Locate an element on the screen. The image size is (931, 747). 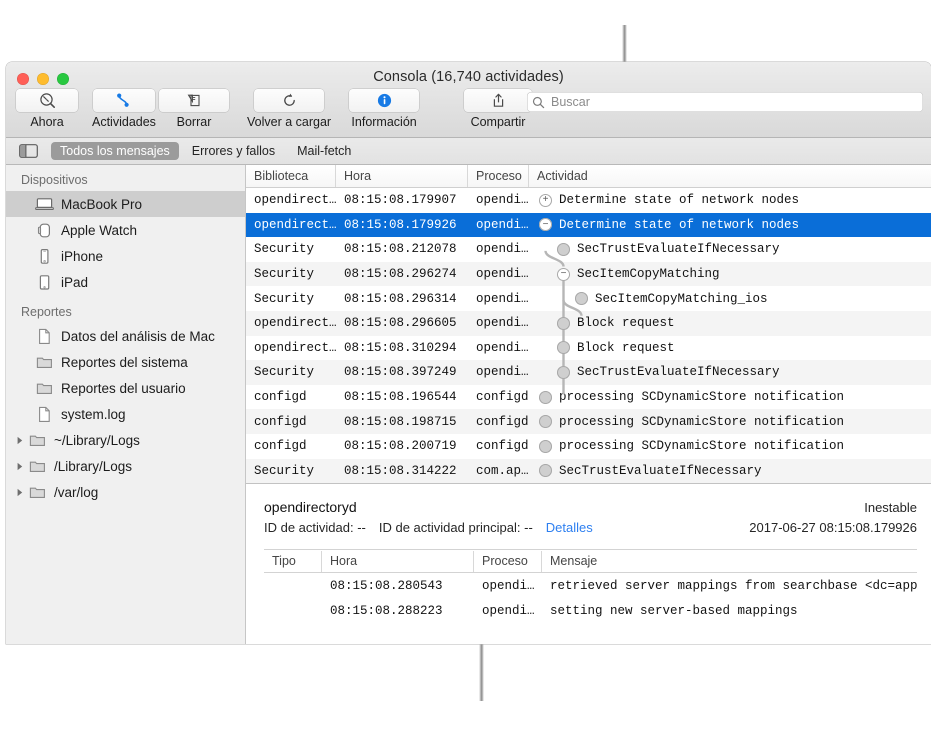
column-header-biblioteca: Biblioteca is located at coordinates (291, 176).